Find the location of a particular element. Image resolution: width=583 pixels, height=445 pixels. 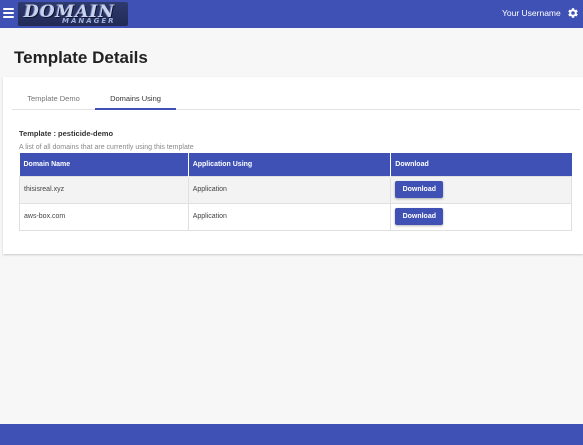

column-header-application-using: Application Using is located at coordinates (290, 164).